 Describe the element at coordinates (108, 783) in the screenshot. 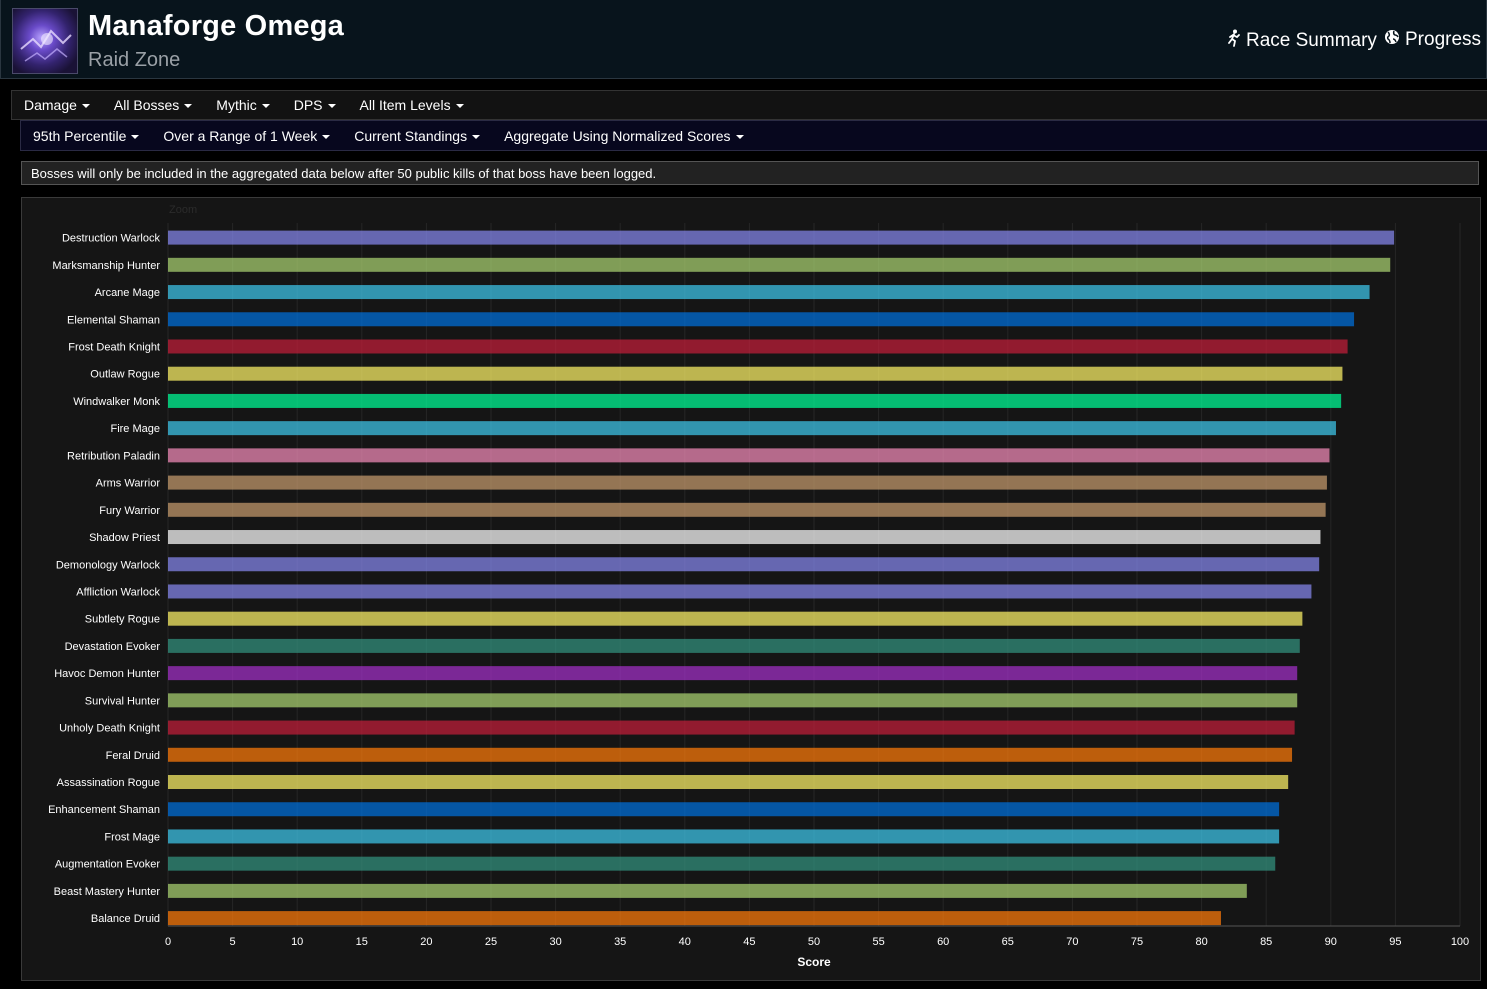

I see `y-category-label: Assassination Rogue` at that location.